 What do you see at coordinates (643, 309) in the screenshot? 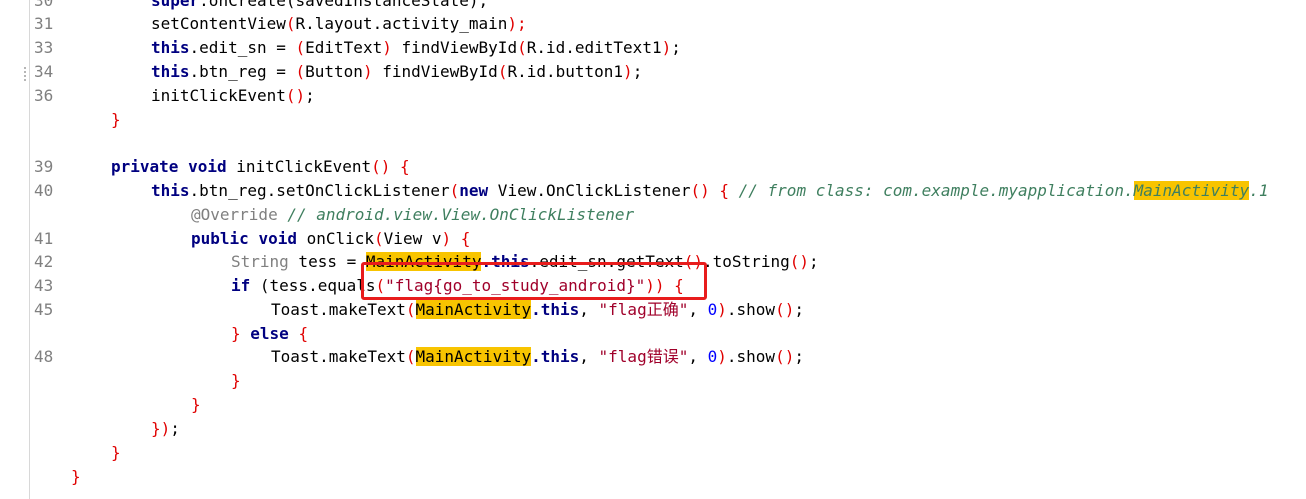
I see `string-literal: "flag正确"` at bounding box center [643, 309].